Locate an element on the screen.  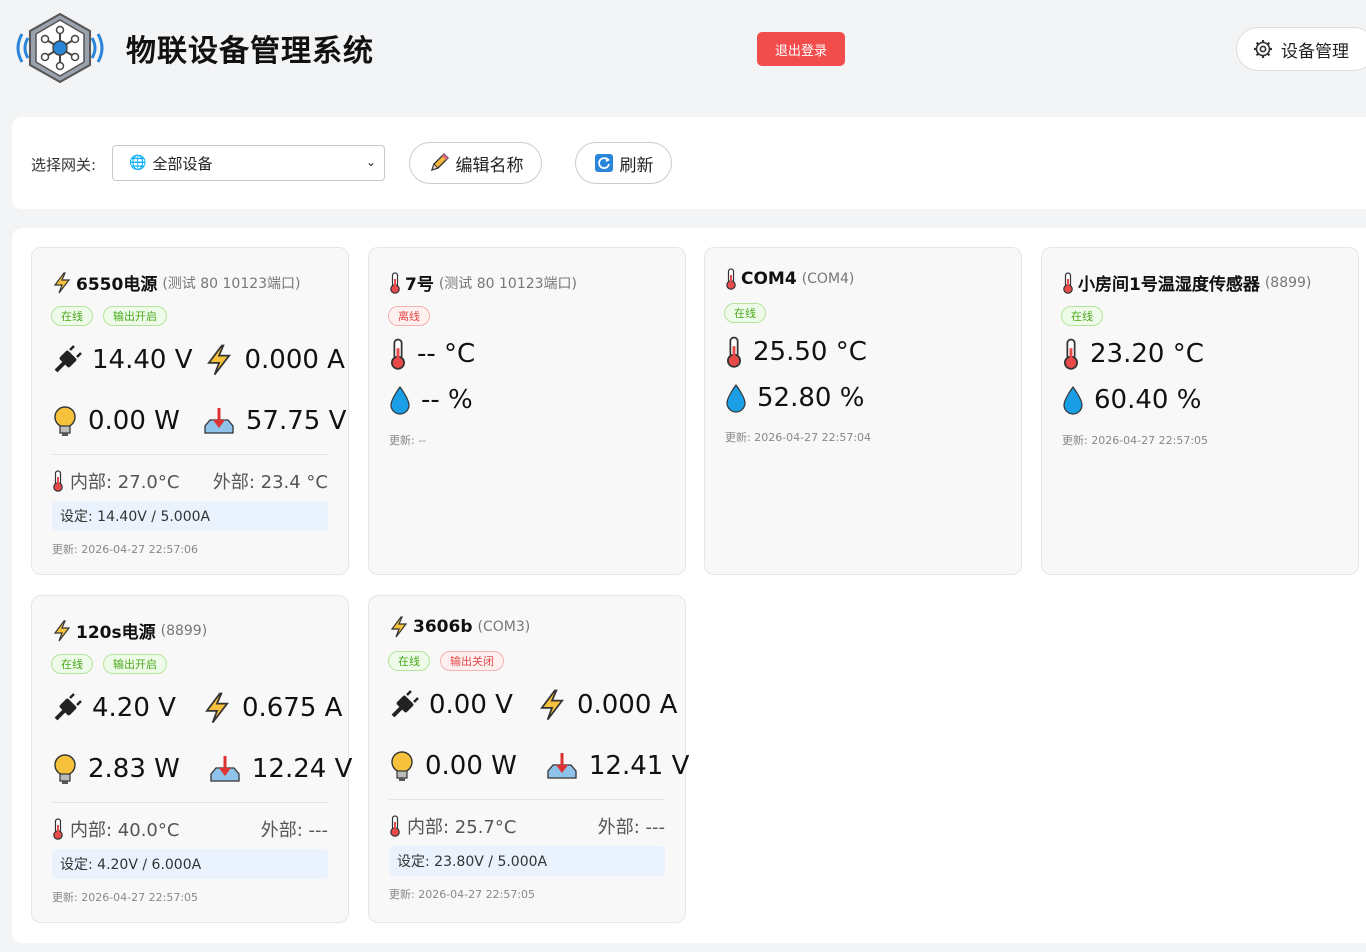
status-badges: 在线 输出开启 is located at coordinates (109, 316).